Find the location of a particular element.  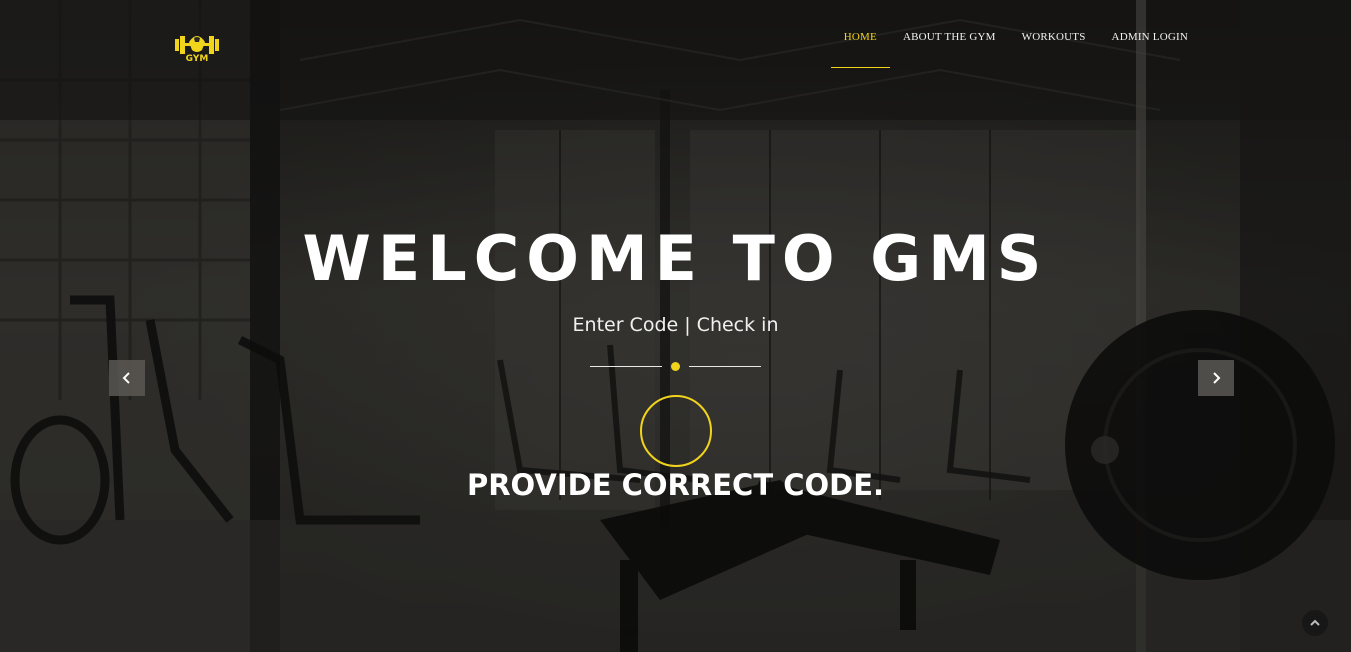

nav-home: HOME is located at coordinates (860, 34).